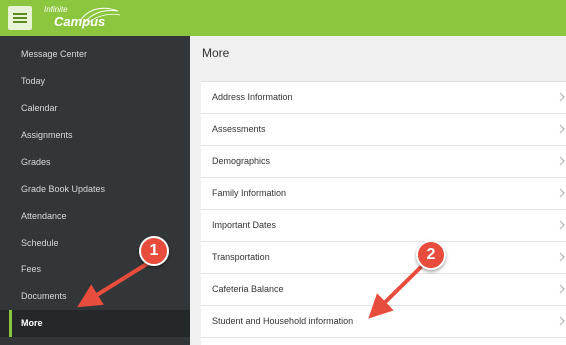 The width and height of the screenshot is (566, 345). Describe the element at coordinates (95, 296) in the screenshot. I see `sidebar-item-documents: Documents` at that location.